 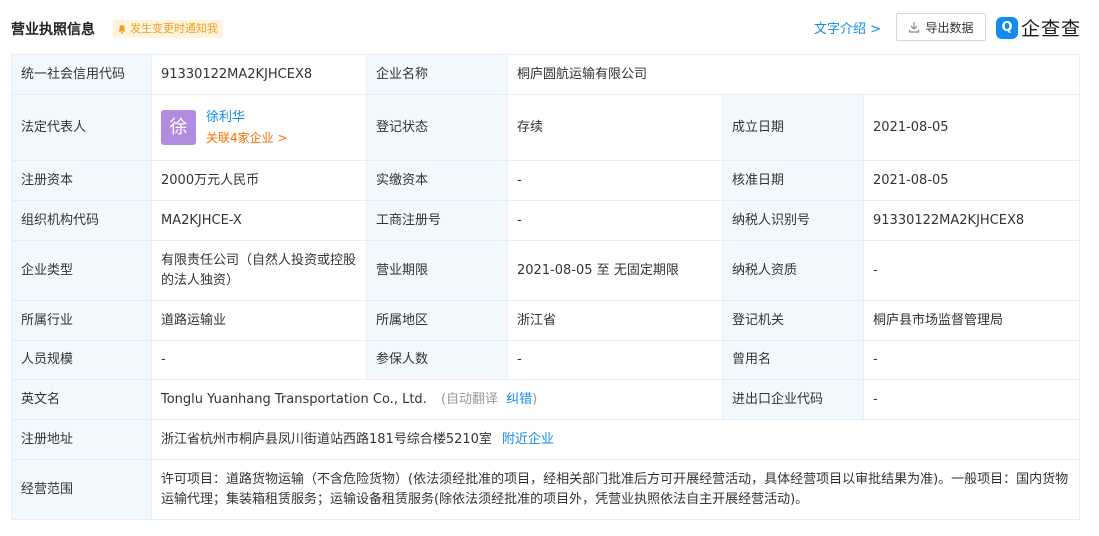 I want to click on reg-authority-value: 桐庐县市场监督管理局, so click(x=971, y=320).